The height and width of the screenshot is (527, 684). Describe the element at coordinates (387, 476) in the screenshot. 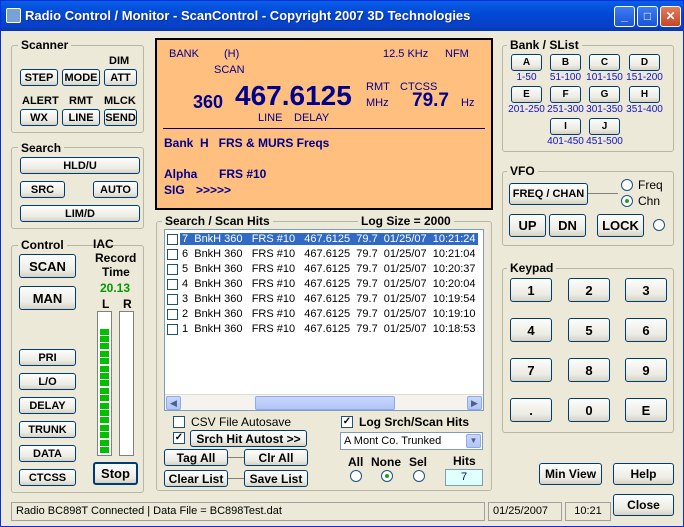

I see `none-radio` at that location.